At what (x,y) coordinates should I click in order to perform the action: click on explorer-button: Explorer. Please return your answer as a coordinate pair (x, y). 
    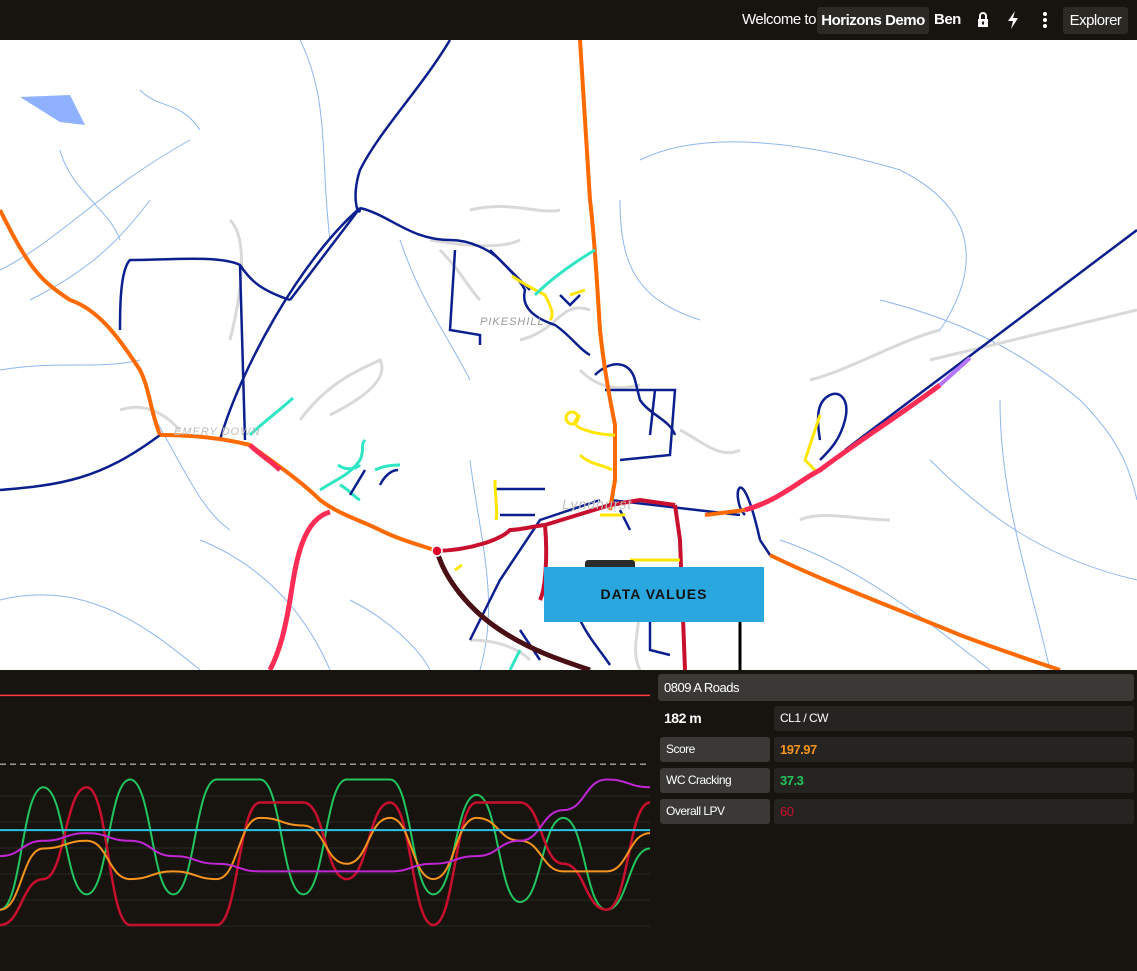
    Looking at the image, I should click on (1095, 20).